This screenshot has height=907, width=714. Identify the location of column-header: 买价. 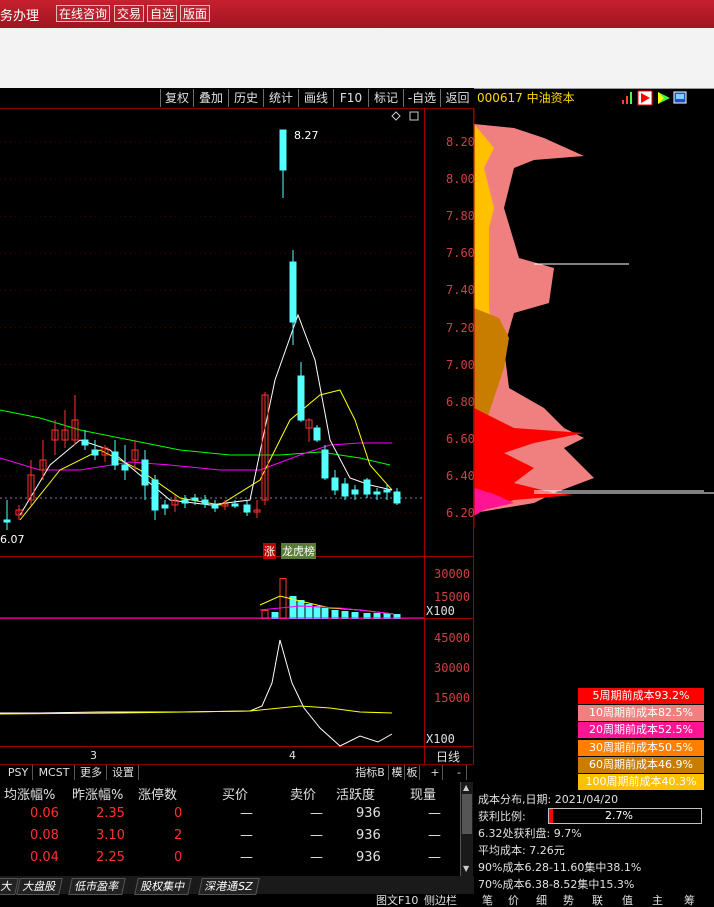
(235, 793).